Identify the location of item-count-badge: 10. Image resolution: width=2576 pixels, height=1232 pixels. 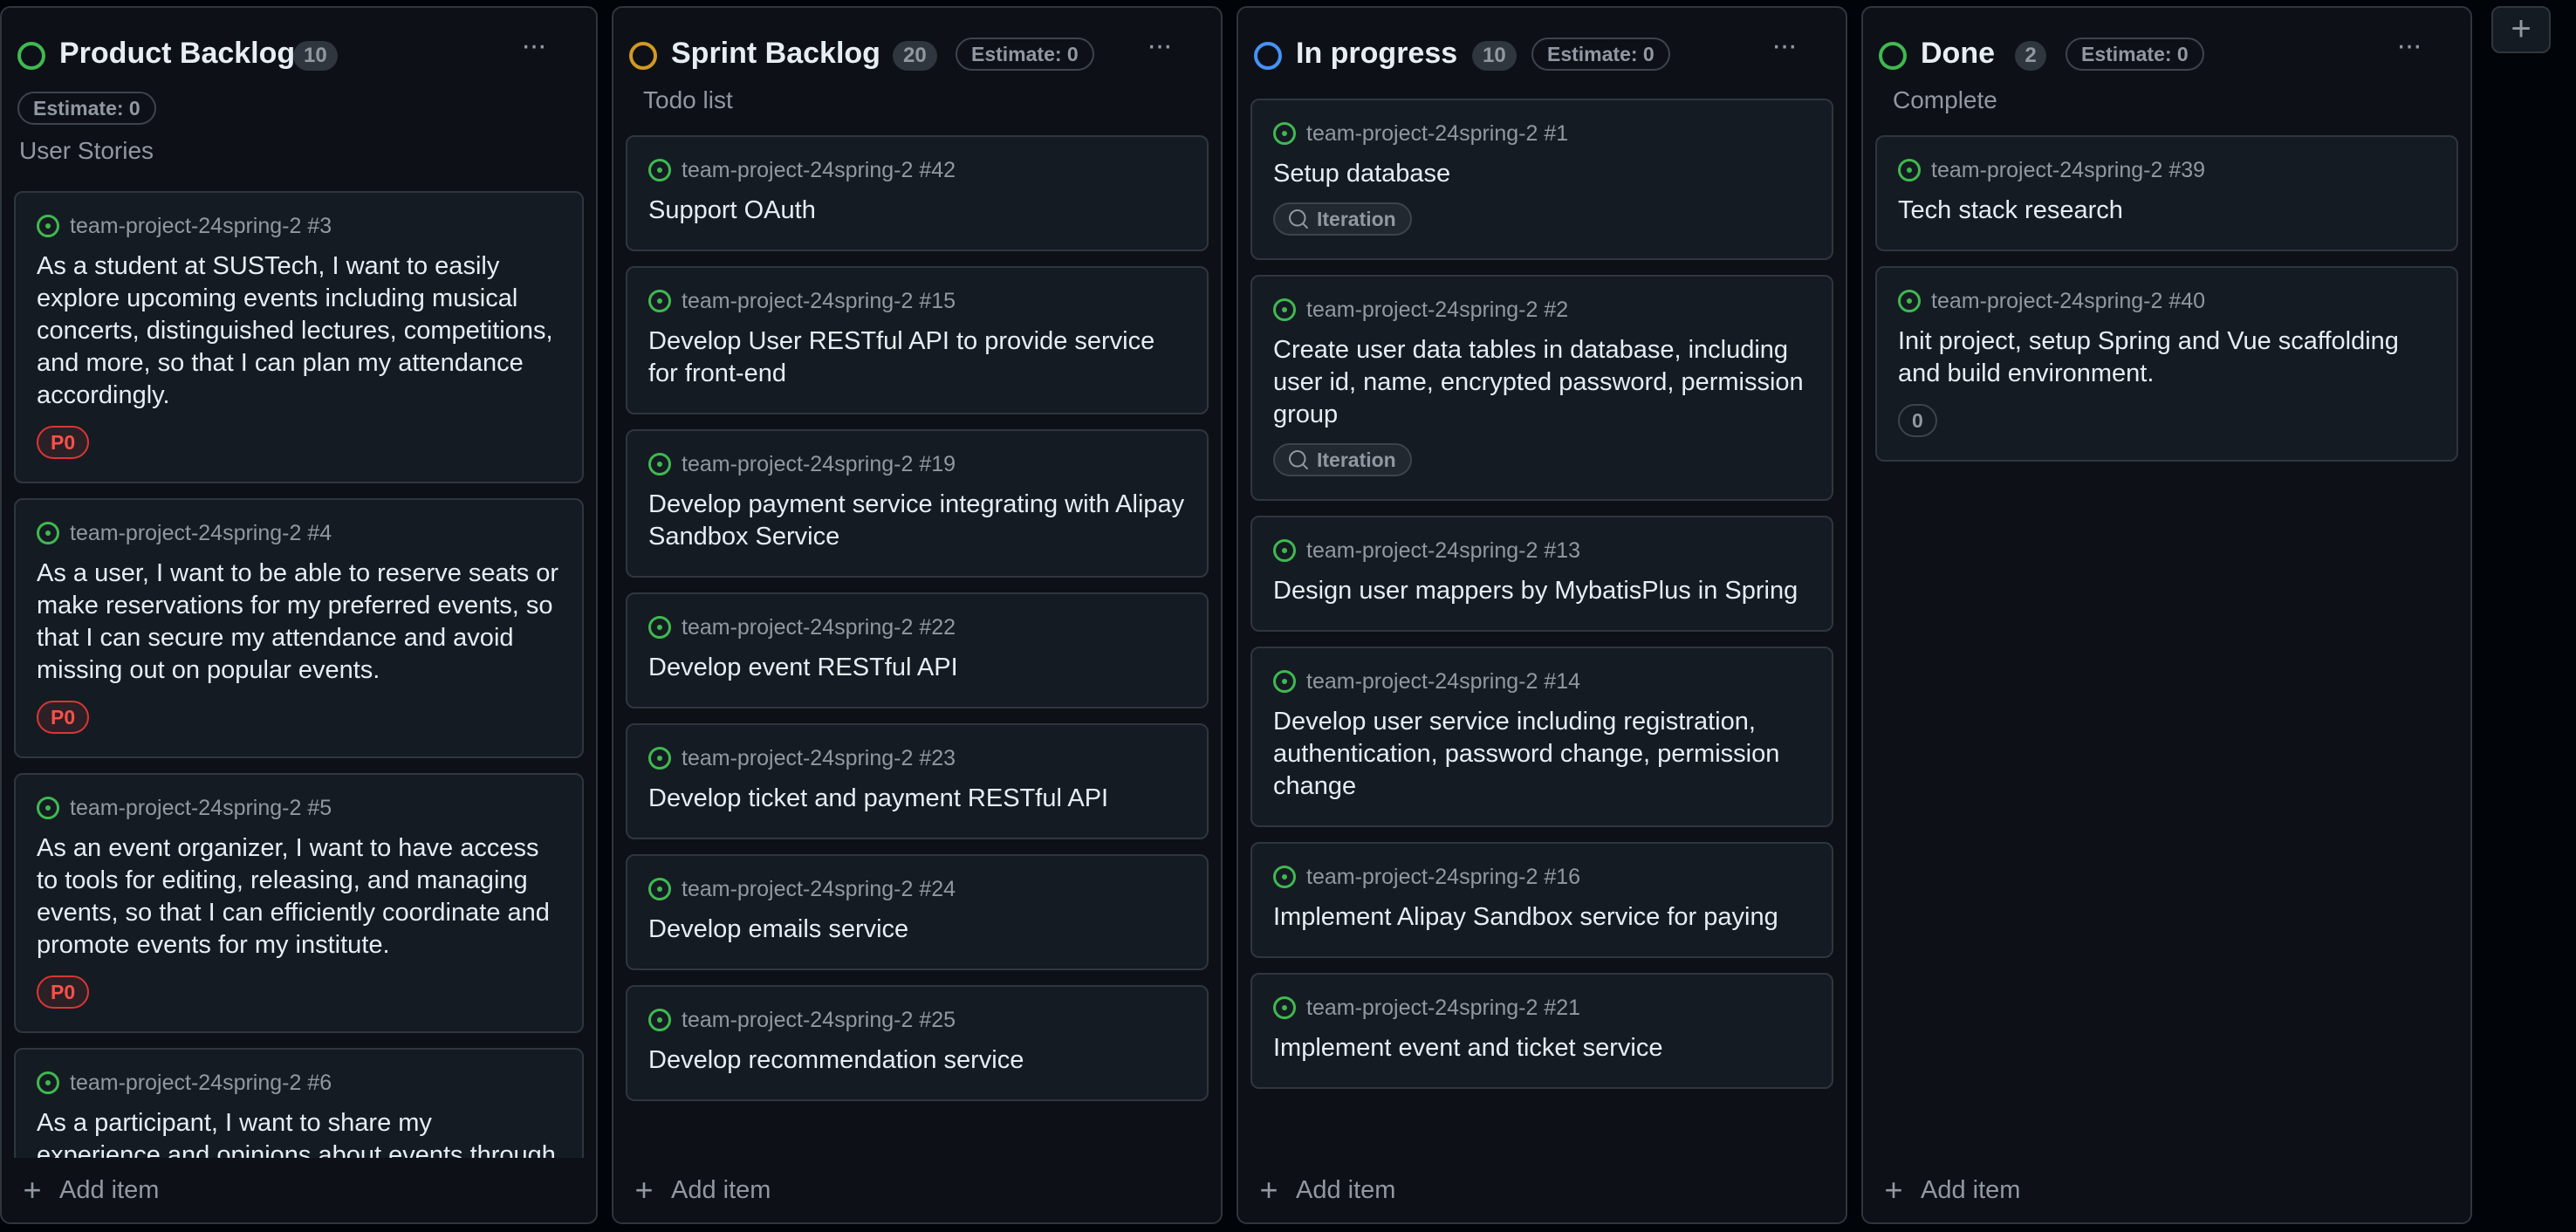
(1494, 56).